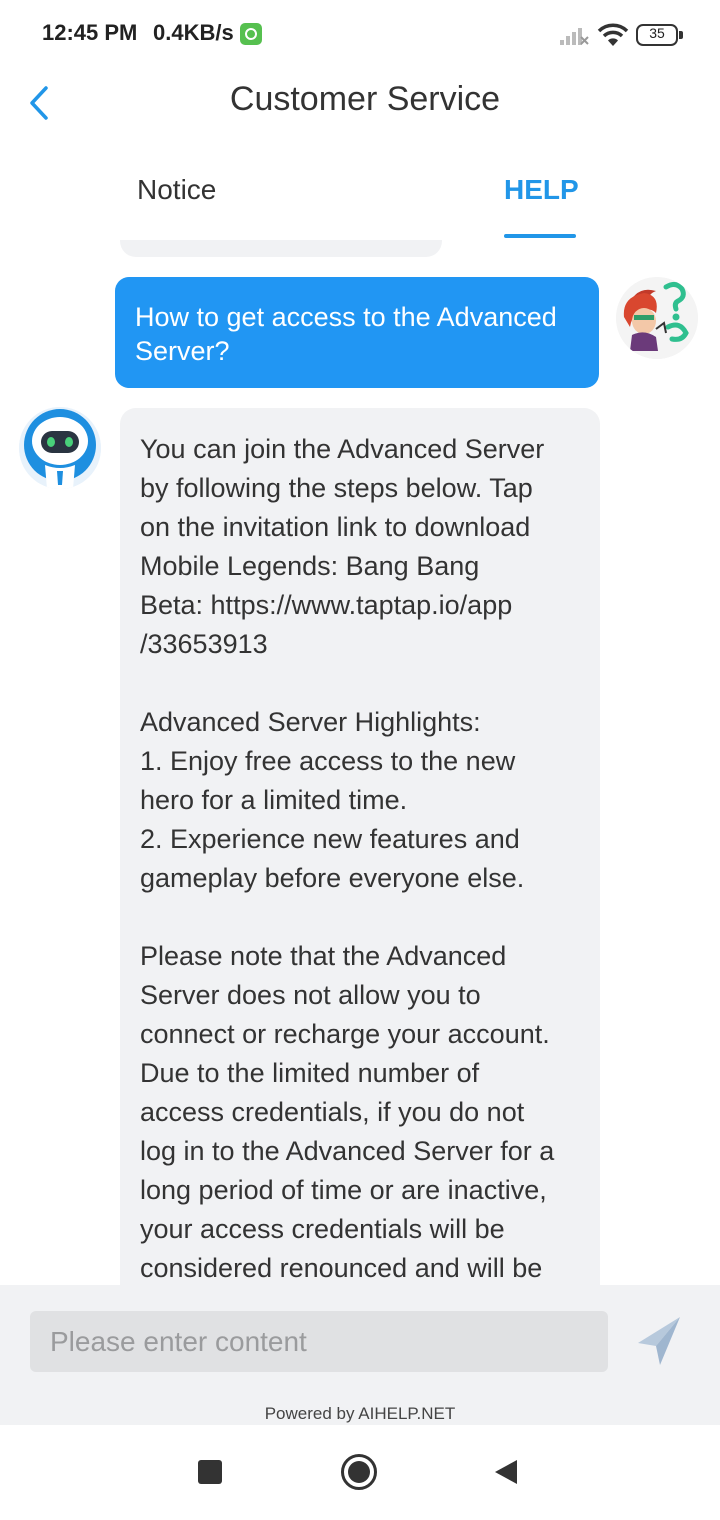  Describe the element at coordinates (347, 1151) in the screenshot. I see `bot-message-line: log in to the Advanced Server for a` at that location.